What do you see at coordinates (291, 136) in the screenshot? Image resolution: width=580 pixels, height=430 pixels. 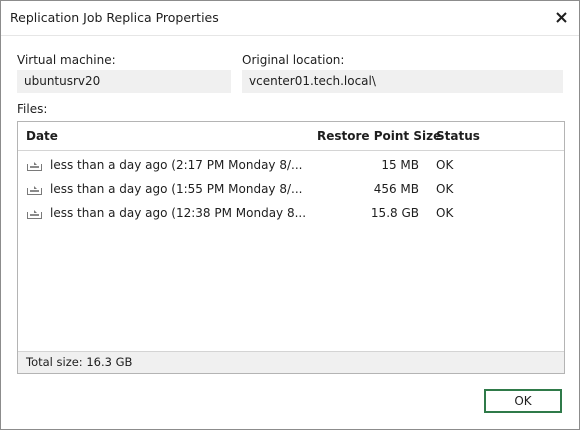 I see `table-header: Date Restore Point Size Status` at bounding box center [291, 136].